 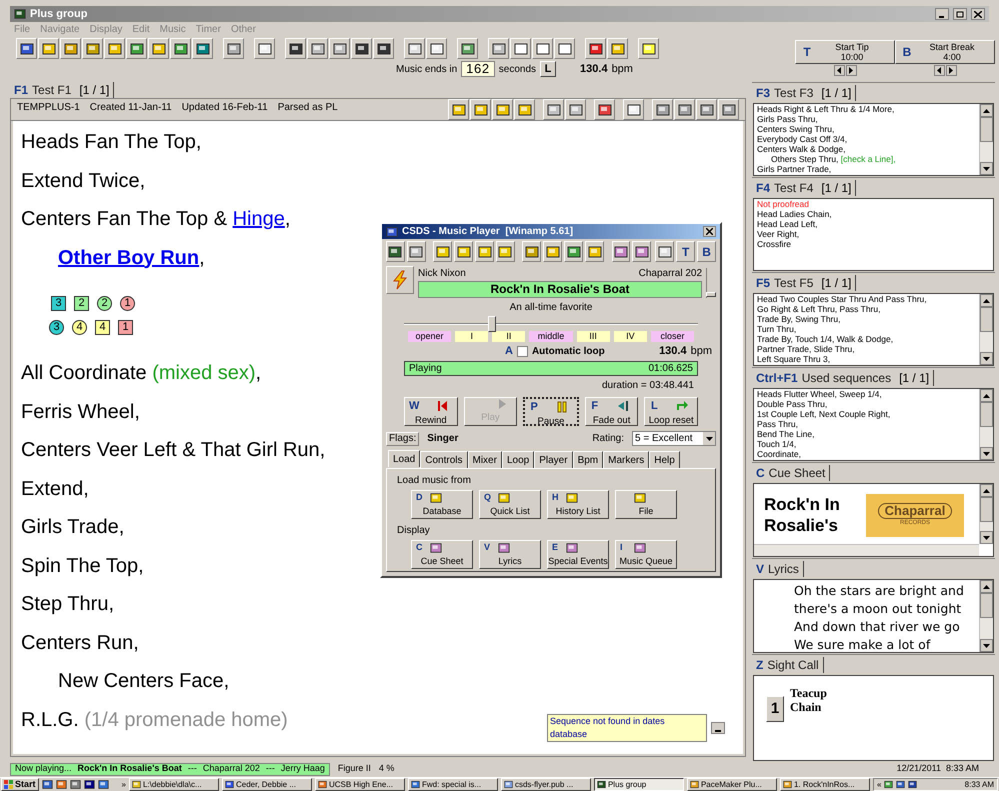 I want to click on taskbar-item: Plus group, so click(x=639, y=784).